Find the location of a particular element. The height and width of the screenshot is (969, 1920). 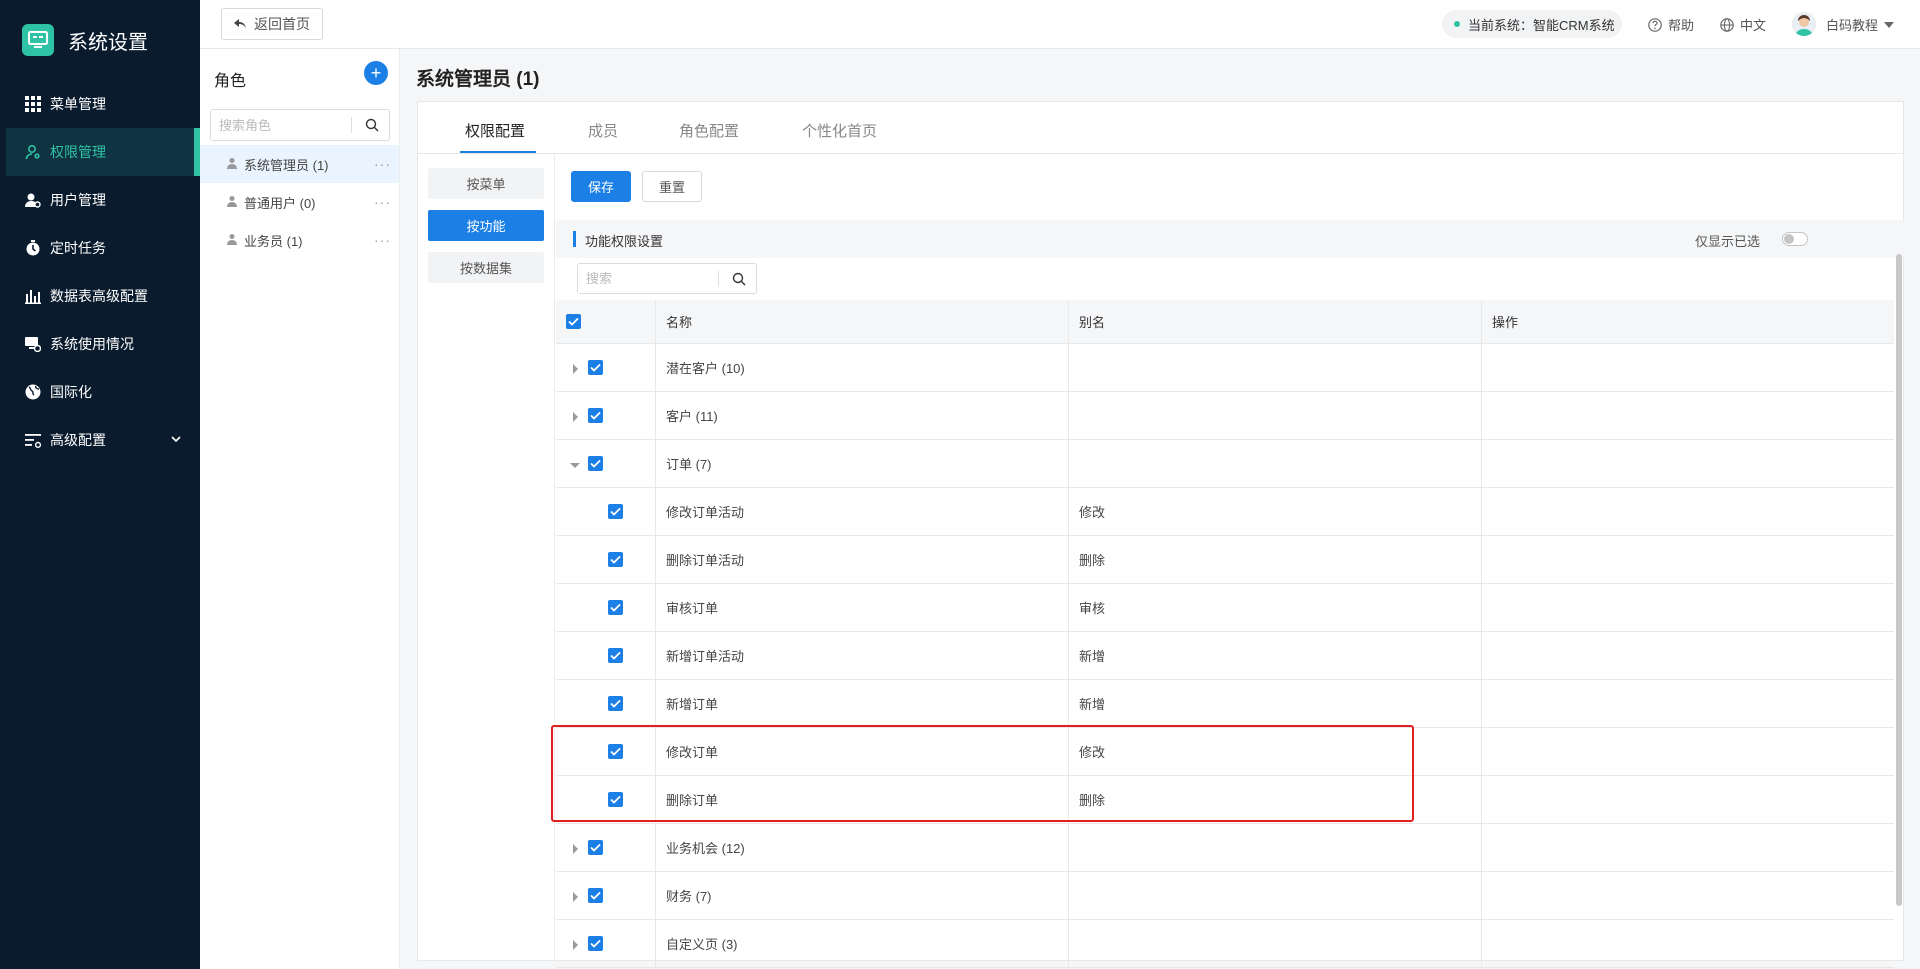

select-all-checkbox is located at coordinates (573, 321).